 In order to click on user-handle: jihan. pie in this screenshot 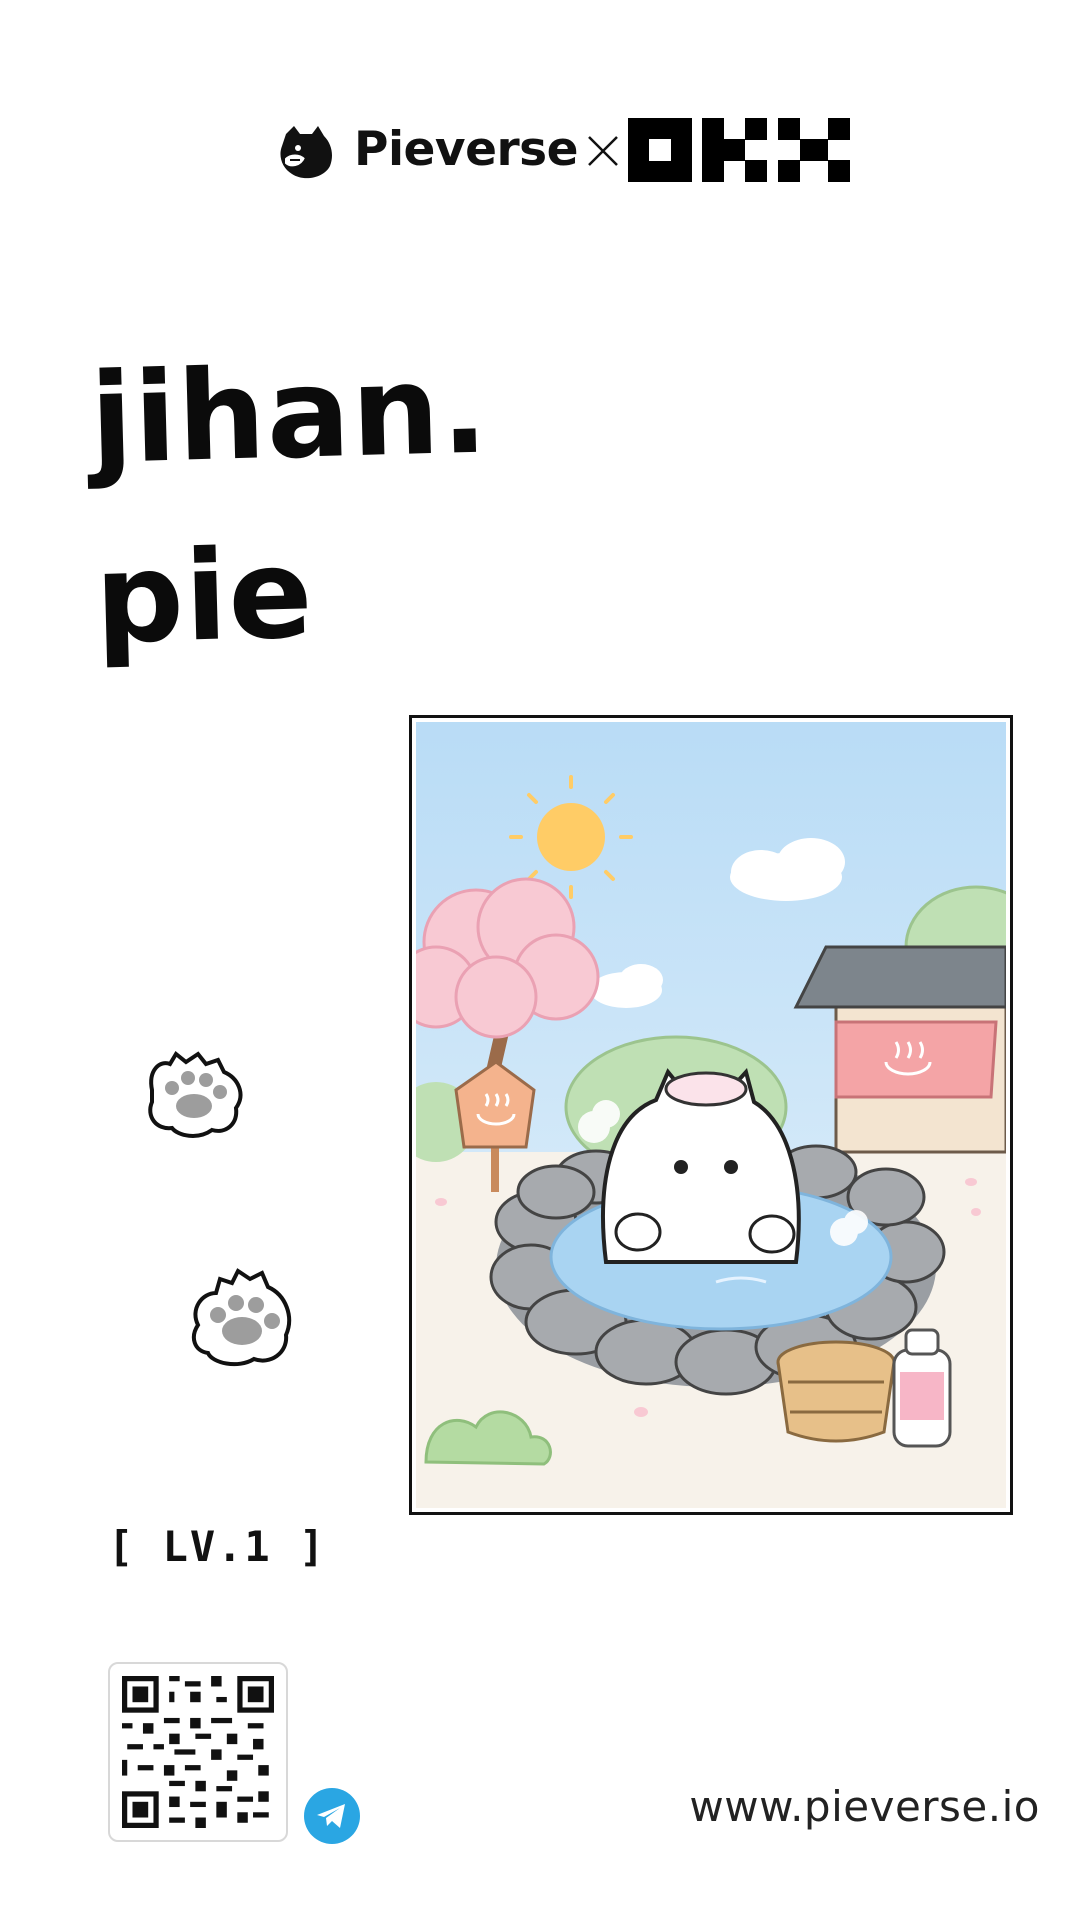, I will do `click(292, 505)`.